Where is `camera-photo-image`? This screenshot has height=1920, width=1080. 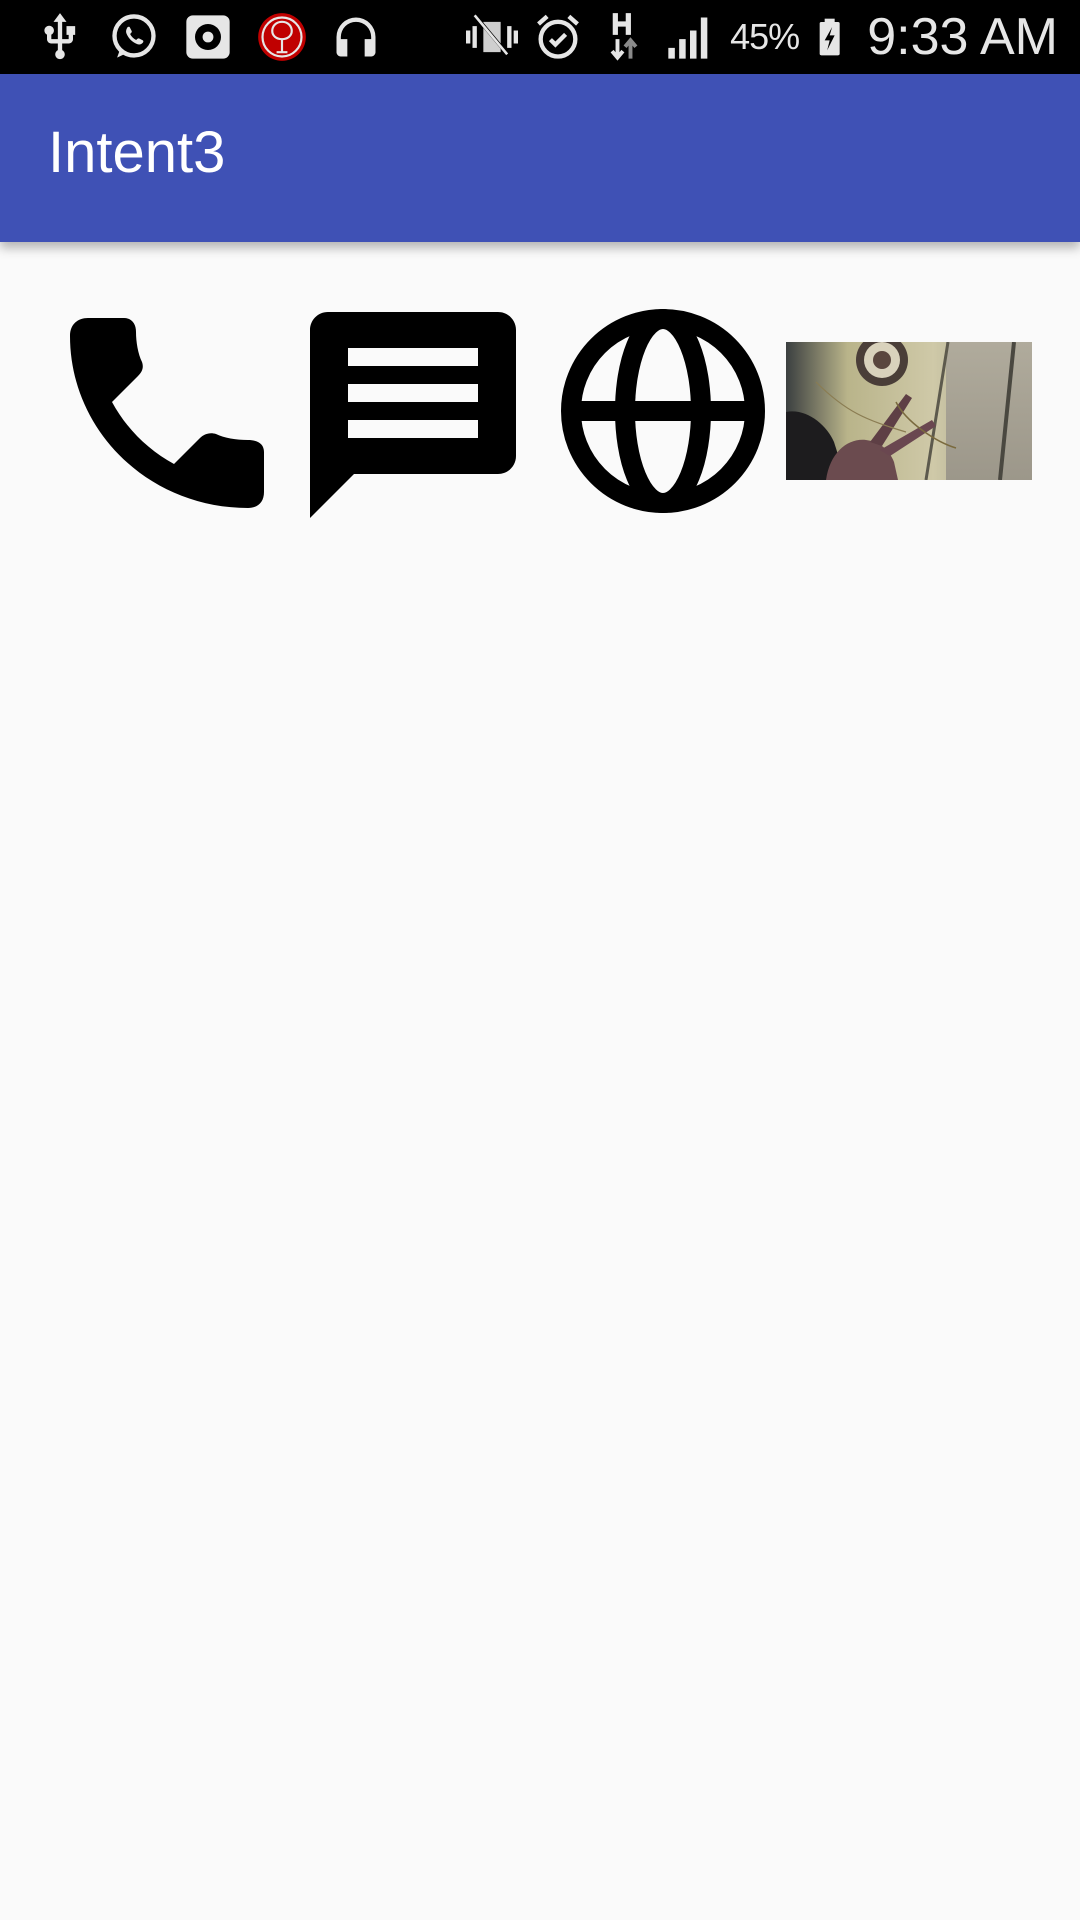
camera-photo-image is located at coordinates (909, 411).